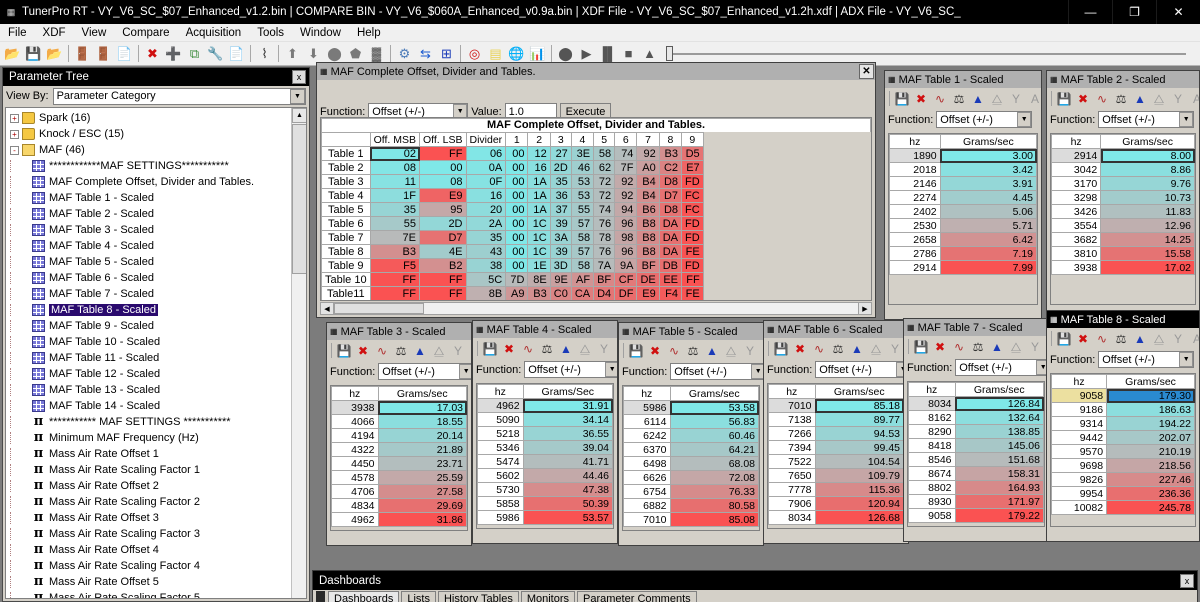 The image size is (1200, 602). Describe the element at coordinates (395, 265) in the screenshot. I see `table-cell: F5` at that location.